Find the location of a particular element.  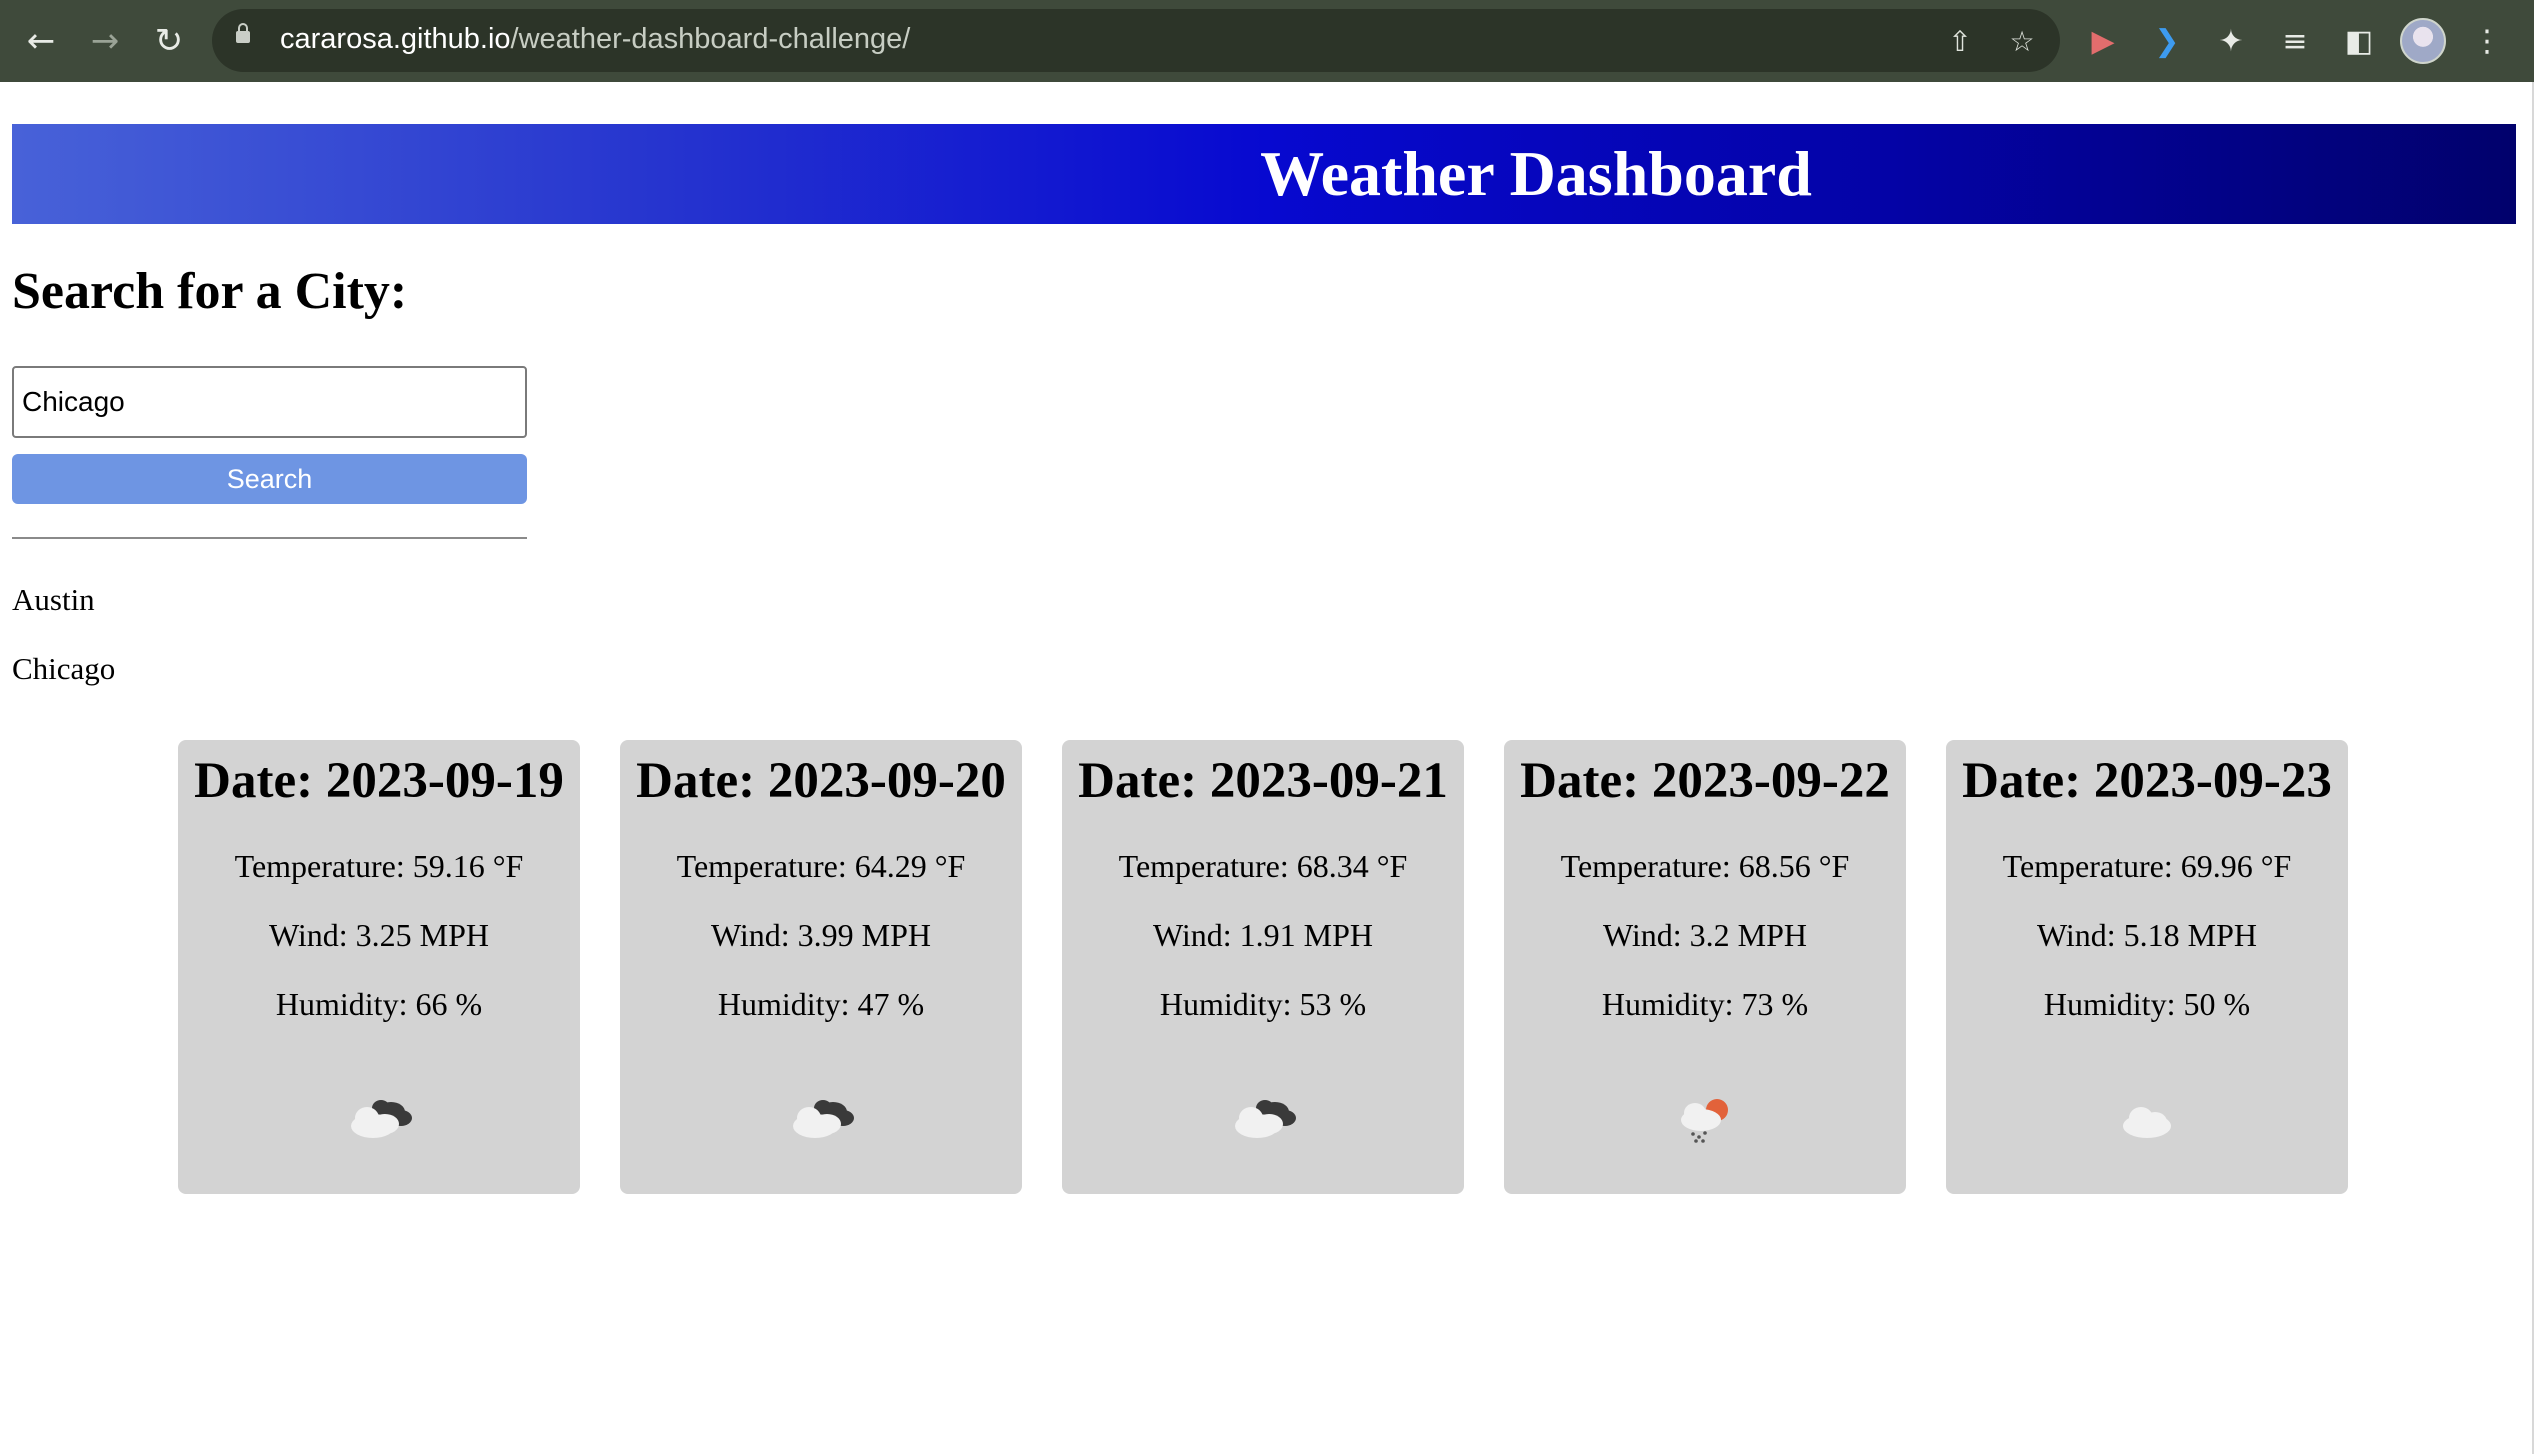

card-temperature: Temperature: 59.16 °F is located at coordinates (379, 866).